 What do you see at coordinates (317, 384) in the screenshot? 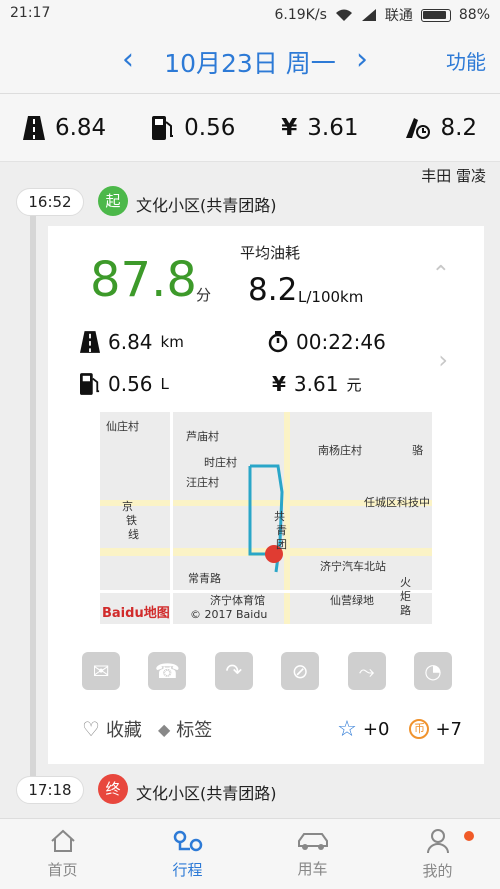
I see `trip-cost: ¥ 3.61 元` at bounding box center [317, 384].